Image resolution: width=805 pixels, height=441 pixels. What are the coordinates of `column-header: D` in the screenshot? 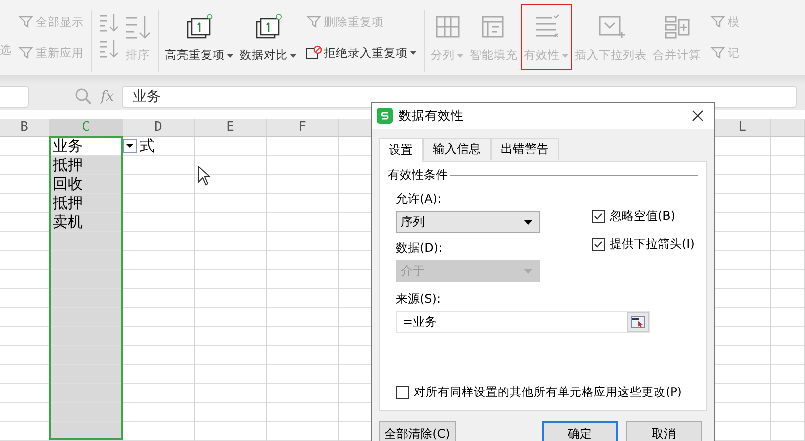 It's located at (159, 128).